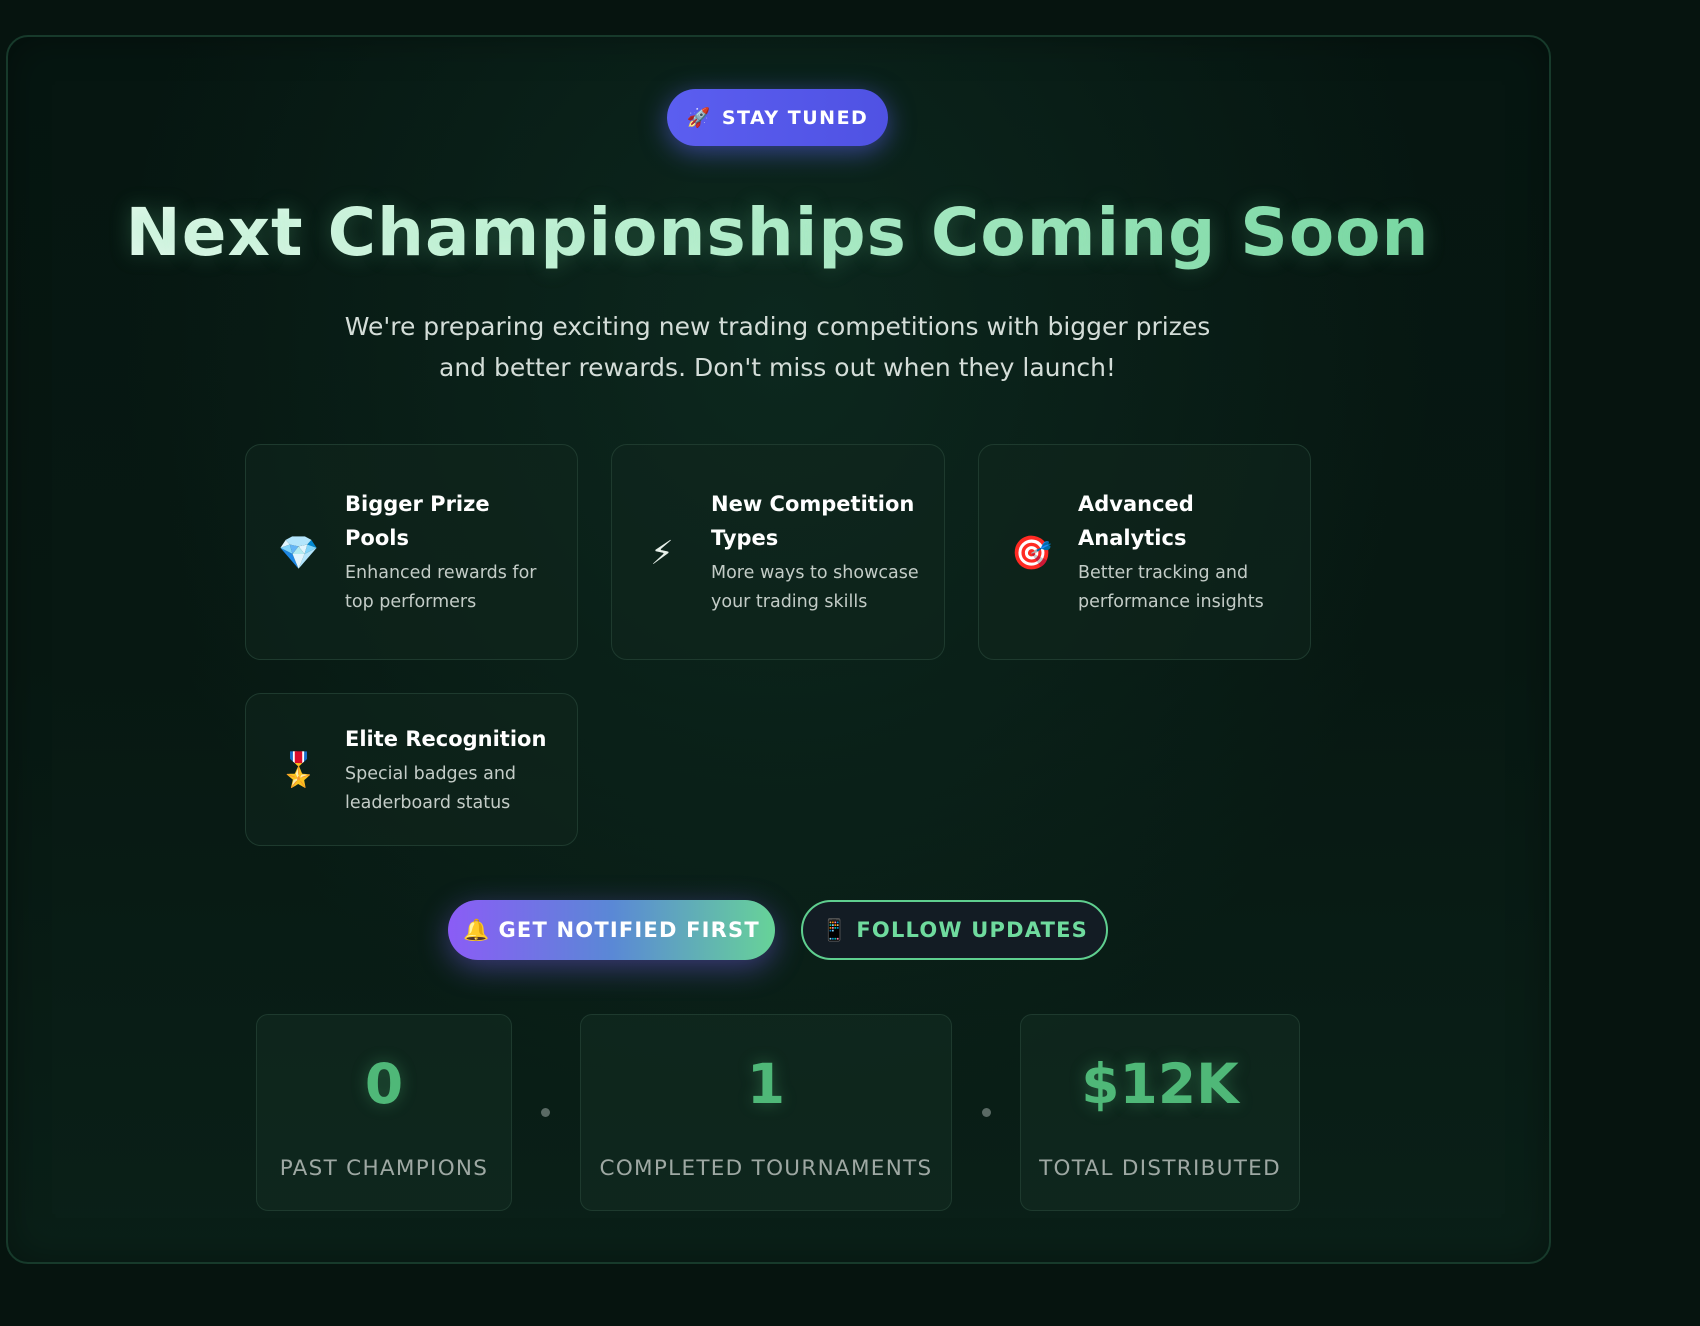 The height and width of the screenshot is (1326, 1700). I want to click on feature-description: Better tracking and performance insights, so click(1171, 587).